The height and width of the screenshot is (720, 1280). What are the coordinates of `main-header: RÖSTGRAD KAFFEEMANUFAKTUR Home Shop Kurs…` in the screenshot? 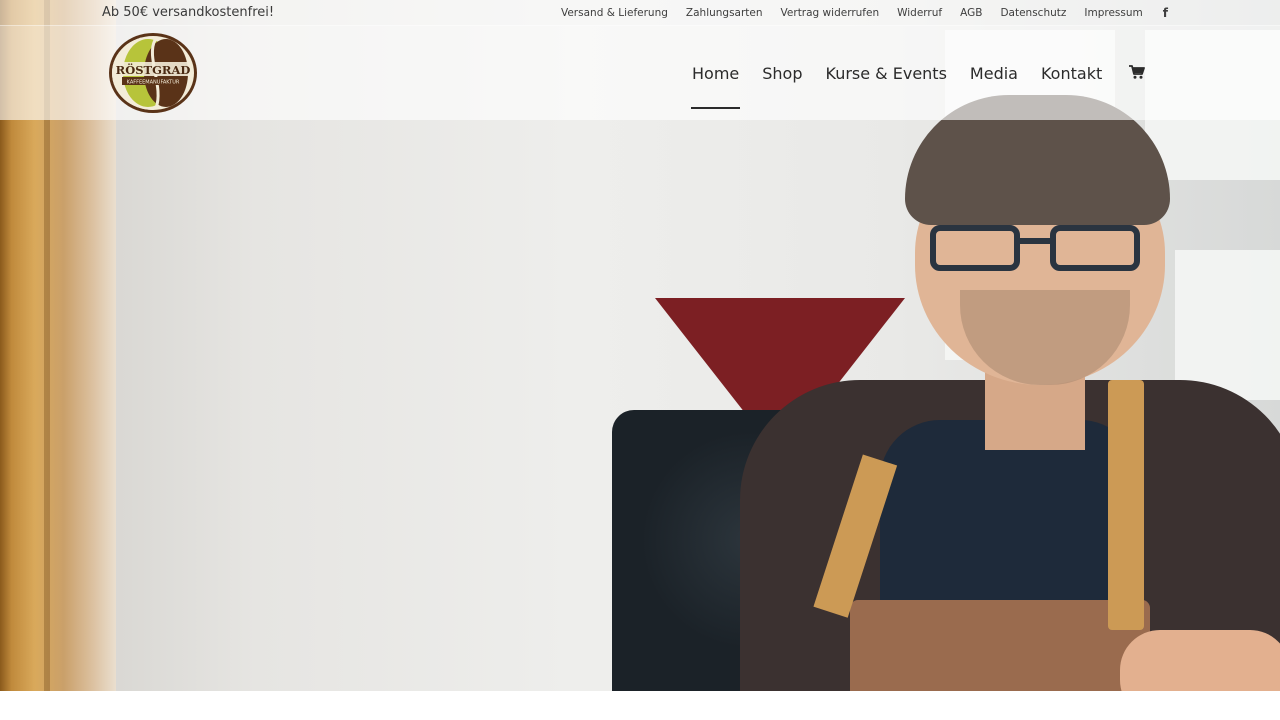 It's located at (640, 73).